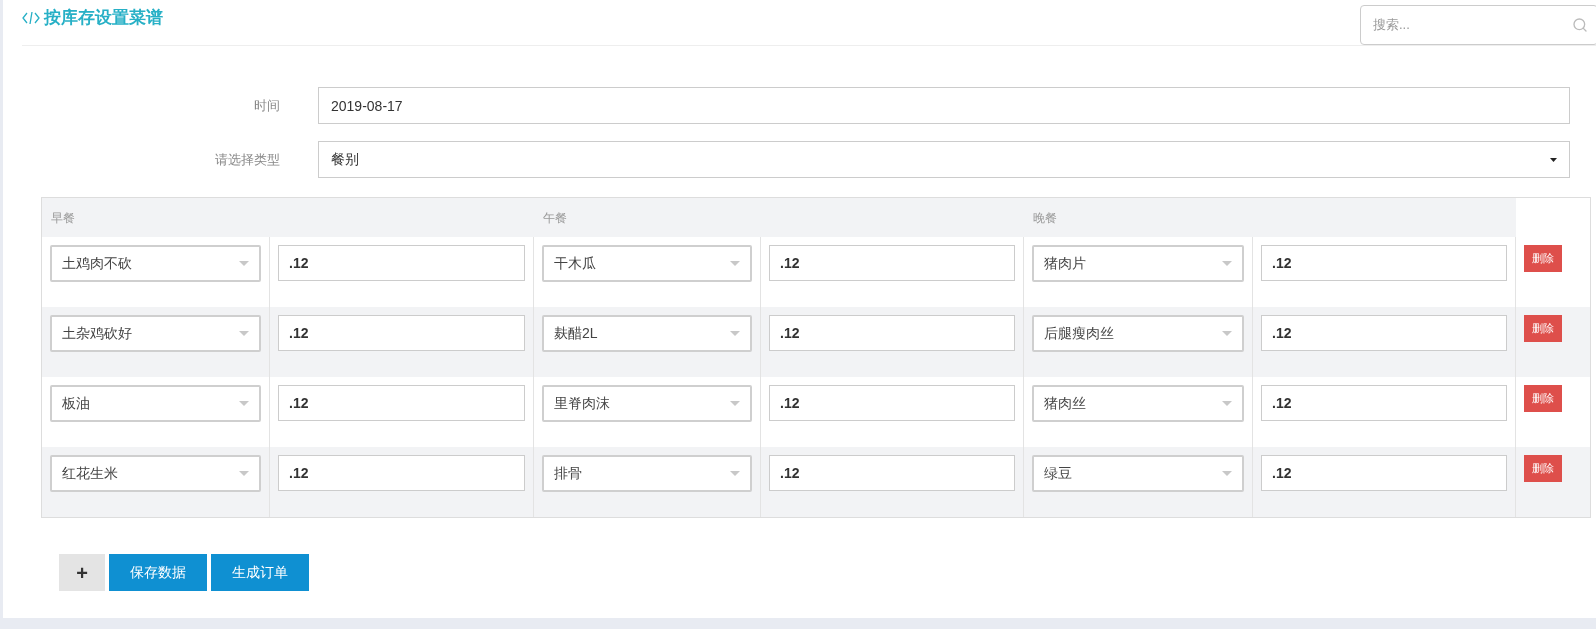 The height and width of the screenshot is (629, 1596). Describe the element at coordinates (1138, 473) in the screenshot. I see `dish-select: 绿豆` at that location.